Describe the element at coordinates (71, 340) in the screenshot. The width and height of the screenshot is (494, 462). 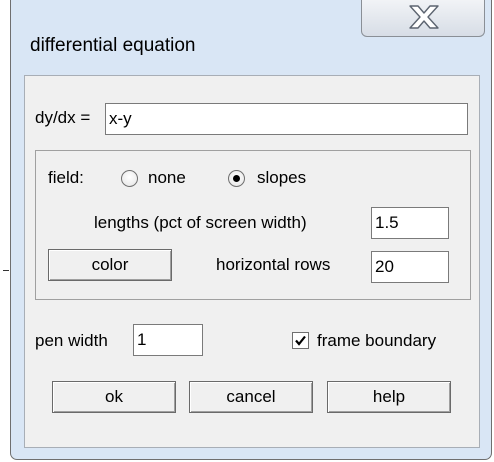
I see `pen-width-label: pen width` at that location.